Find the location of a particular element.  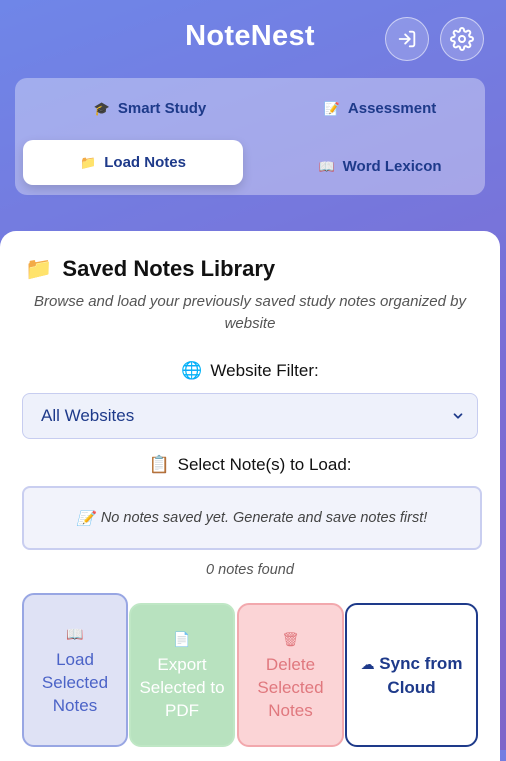

select-notes-label: 📋 Select Note(s) to Load: is located at coordinates (250, 465).